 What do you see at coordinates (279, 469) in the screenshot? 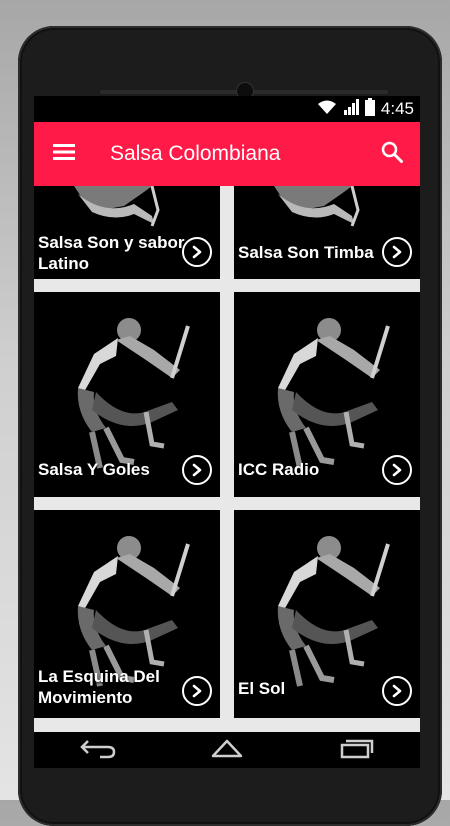
I see `station-name: ICC Radio` at bounding box center [279, 469].